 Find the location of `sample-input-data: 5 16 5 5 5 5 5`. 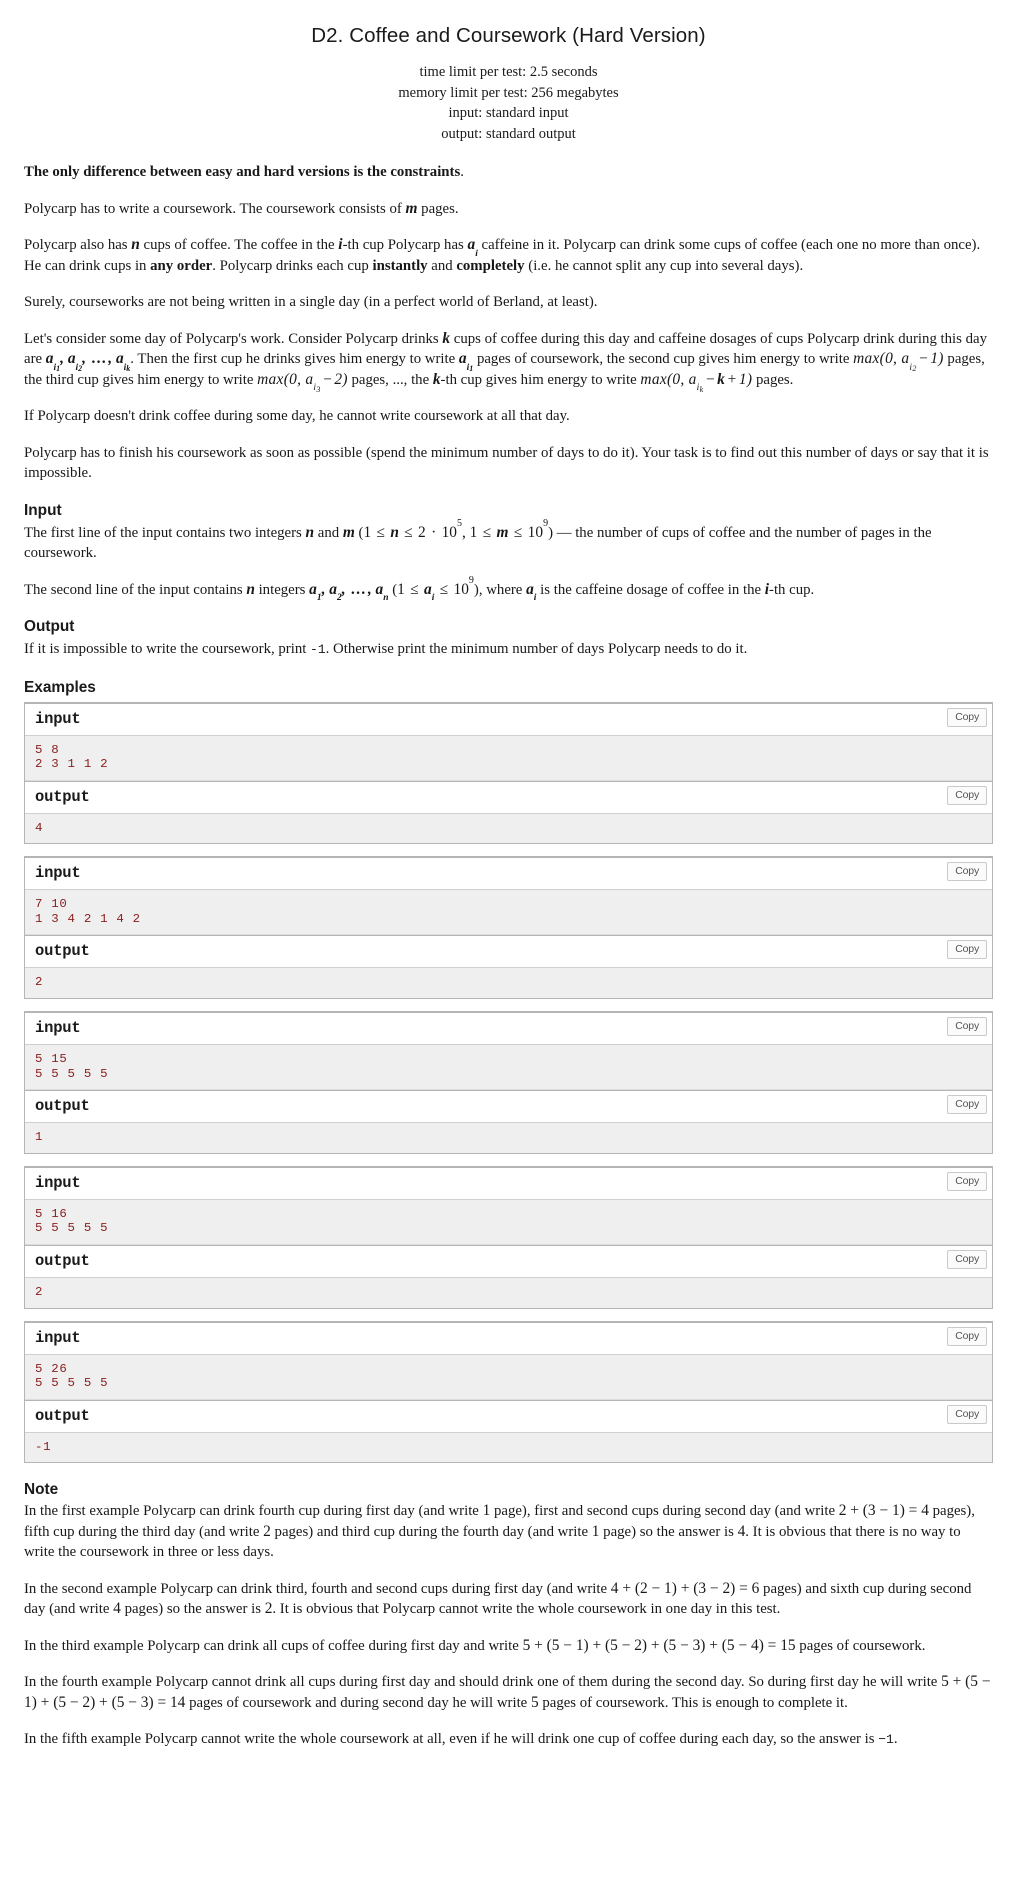

sample-input-data: 5 16 5 5 5 5 5 is located at coordinates (508, 1222).